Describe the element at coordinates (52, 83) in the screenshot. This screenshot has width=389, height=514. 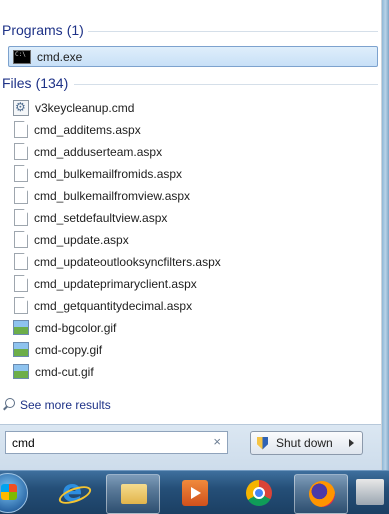
I see `files-count: (134)` at that location.